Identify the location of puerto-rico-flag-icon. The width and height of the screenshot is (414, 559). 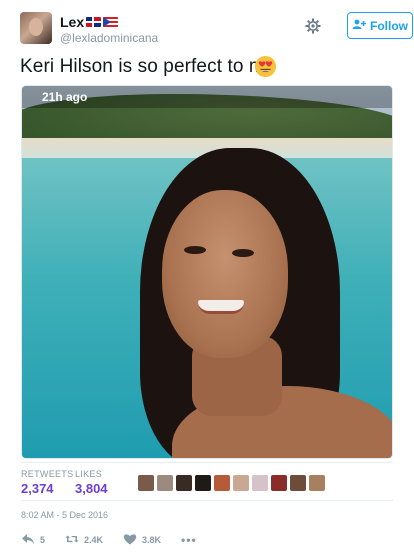
(111, 22).